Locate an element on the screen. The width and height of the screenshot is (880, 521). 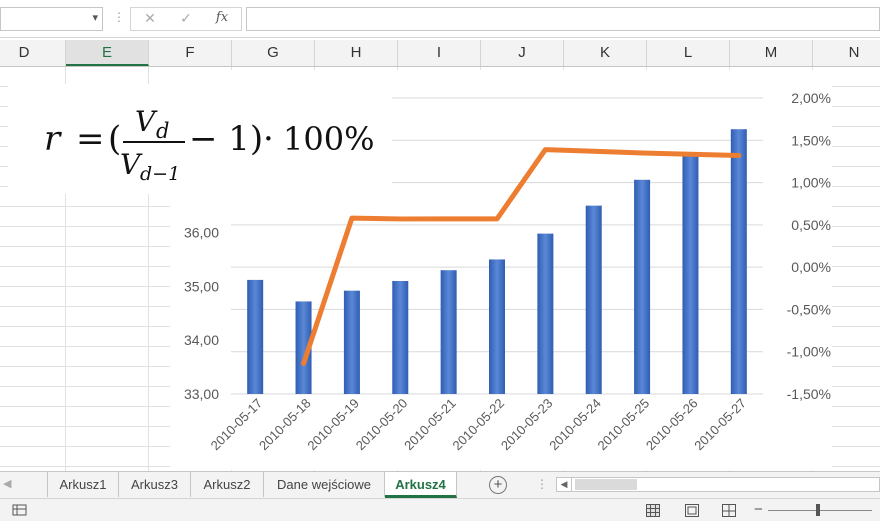
zoom-slider-thumb is located at coordinates (818, 510).